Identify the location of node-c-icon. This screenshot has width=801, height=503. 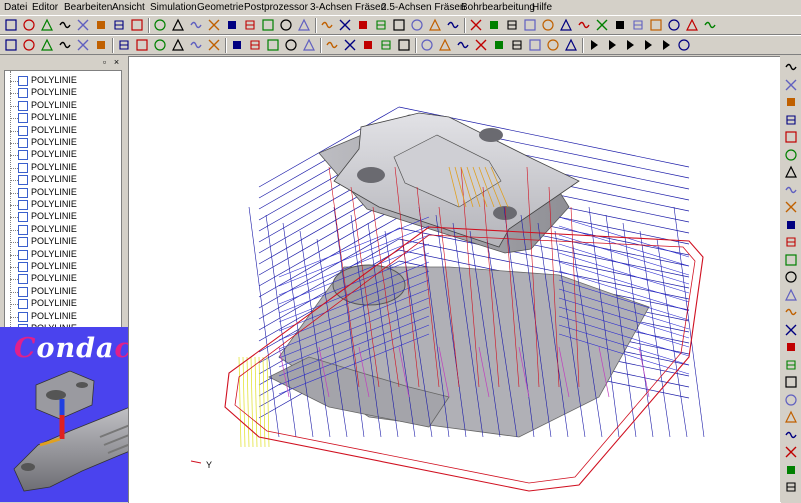
(101, 45).